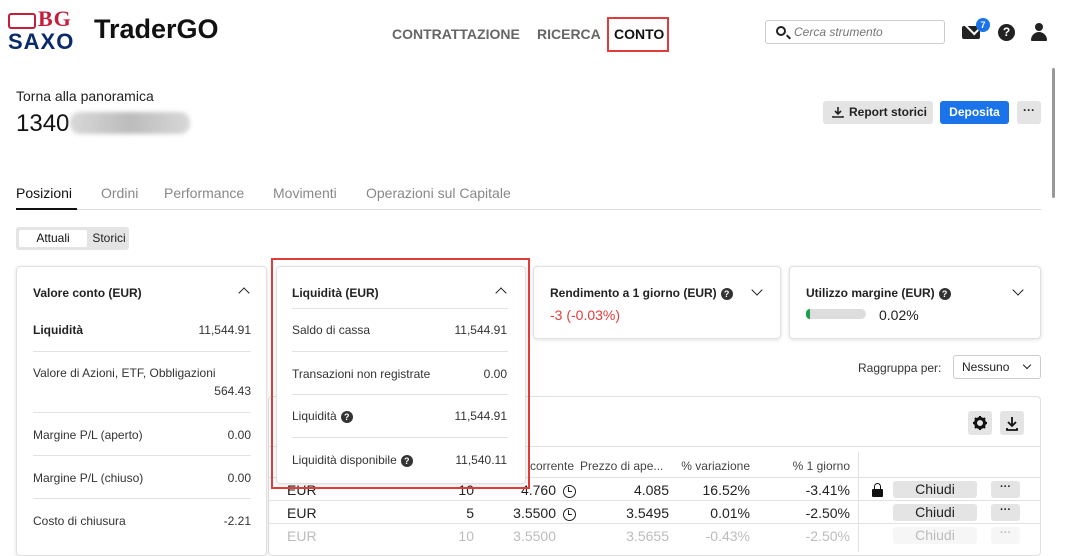  I want to click on active-tab-indicator, so click(46, 209).